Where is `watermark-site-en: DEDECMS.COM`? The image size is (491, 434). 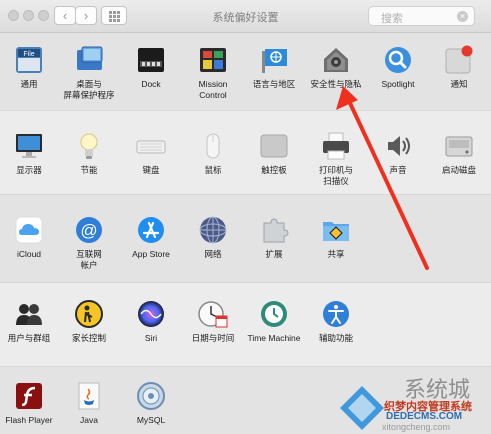
watermark-site-en: DEDECMS.COM is located at coordinates (424, 416).